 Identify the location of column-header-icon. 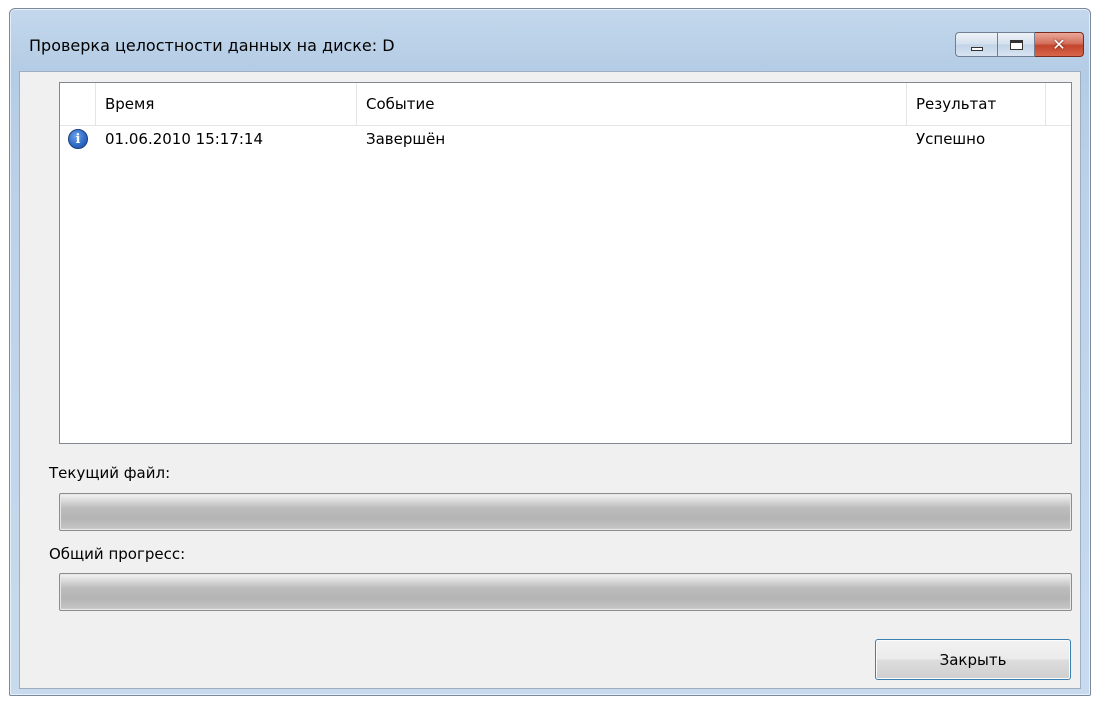
(78, 104).